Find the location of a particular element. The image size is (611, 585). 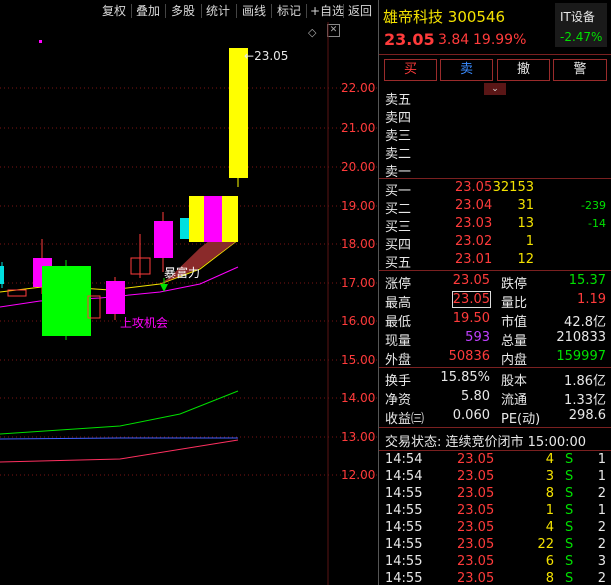

float-value: 1.33亿 is located at coordinates (585, 400).